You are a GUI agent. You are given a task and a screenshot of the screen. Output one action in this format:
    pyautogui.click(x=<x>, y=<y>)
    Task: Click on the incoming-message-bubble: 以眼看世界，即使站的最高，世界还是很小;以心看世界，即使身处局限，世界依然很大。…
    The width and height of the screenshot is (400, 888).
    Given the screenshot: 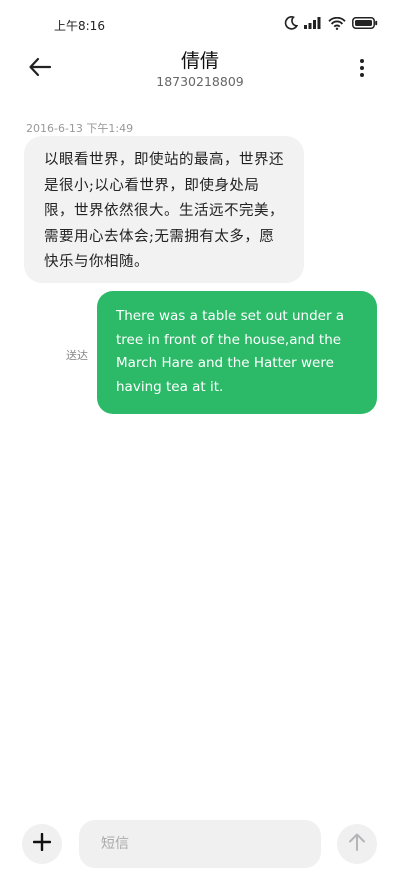 What is the action you would take?
    pyautogui.click(x=164, y=209)
    